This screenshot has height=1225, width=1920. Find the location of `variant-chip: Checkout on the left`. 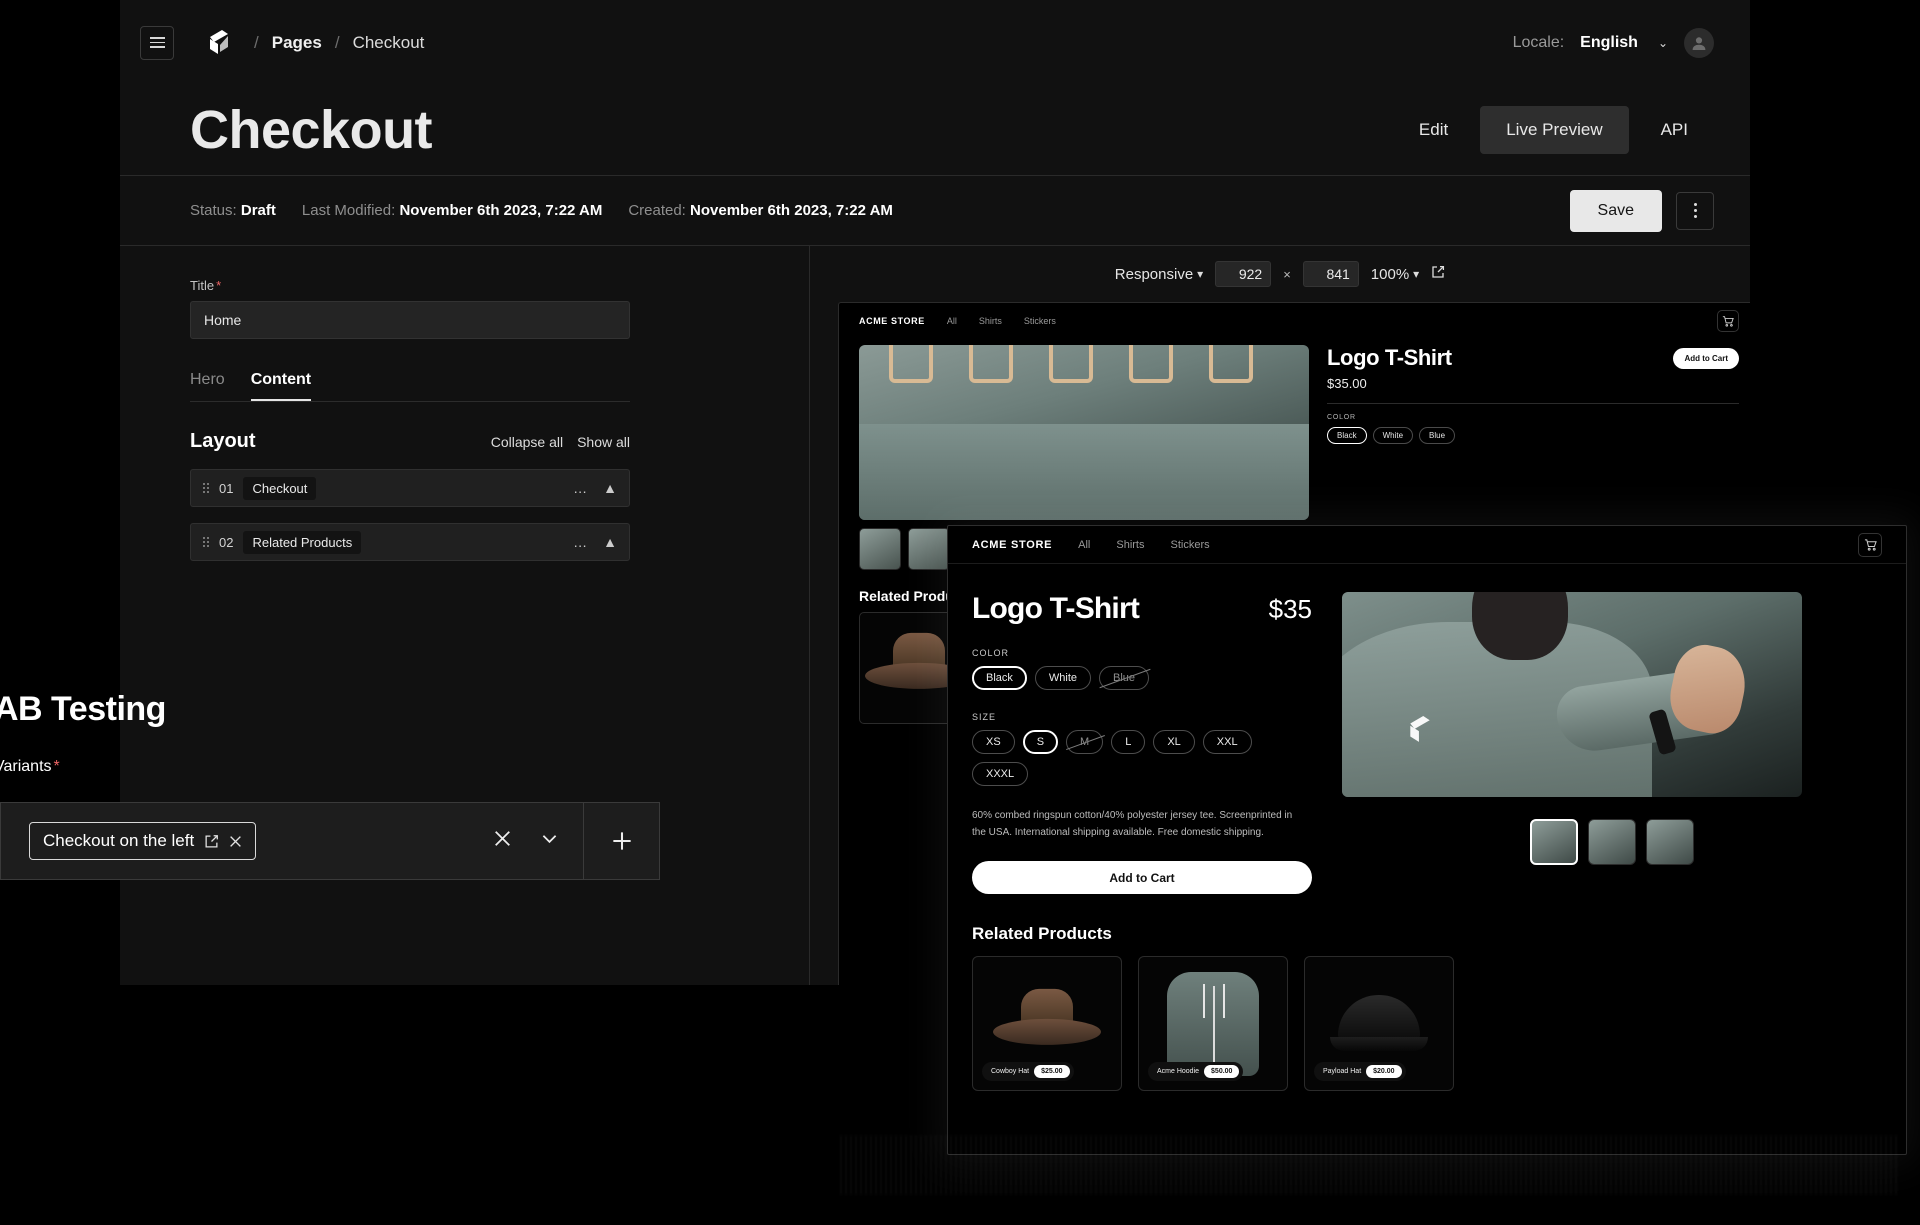

variant-chip: Checkout on the left is located at coordinates (143, 841).